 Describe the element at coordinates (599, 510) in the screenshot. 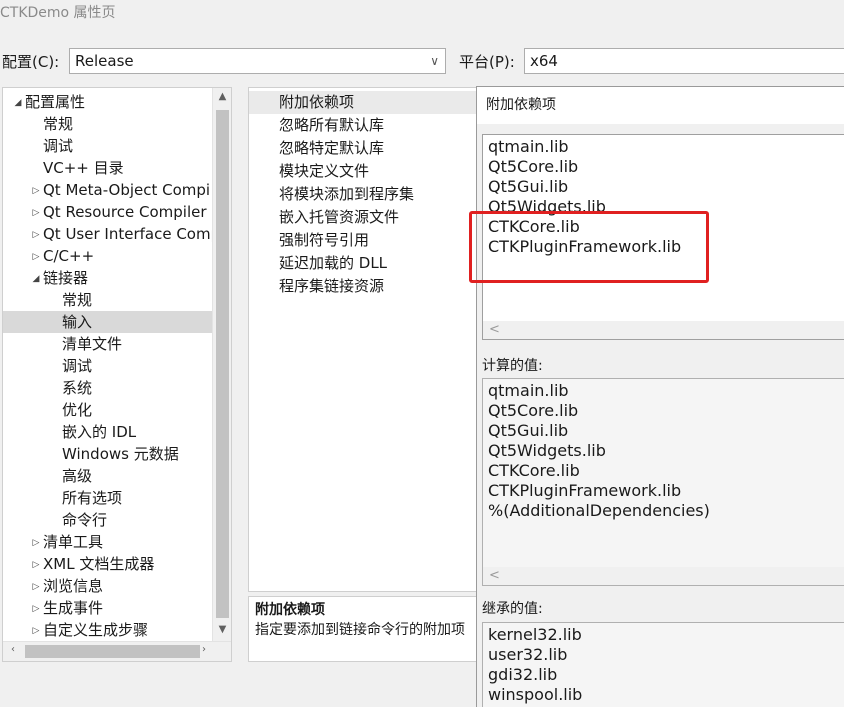

I see `dependency-line: %(AdditionalDependencies)` at that location.